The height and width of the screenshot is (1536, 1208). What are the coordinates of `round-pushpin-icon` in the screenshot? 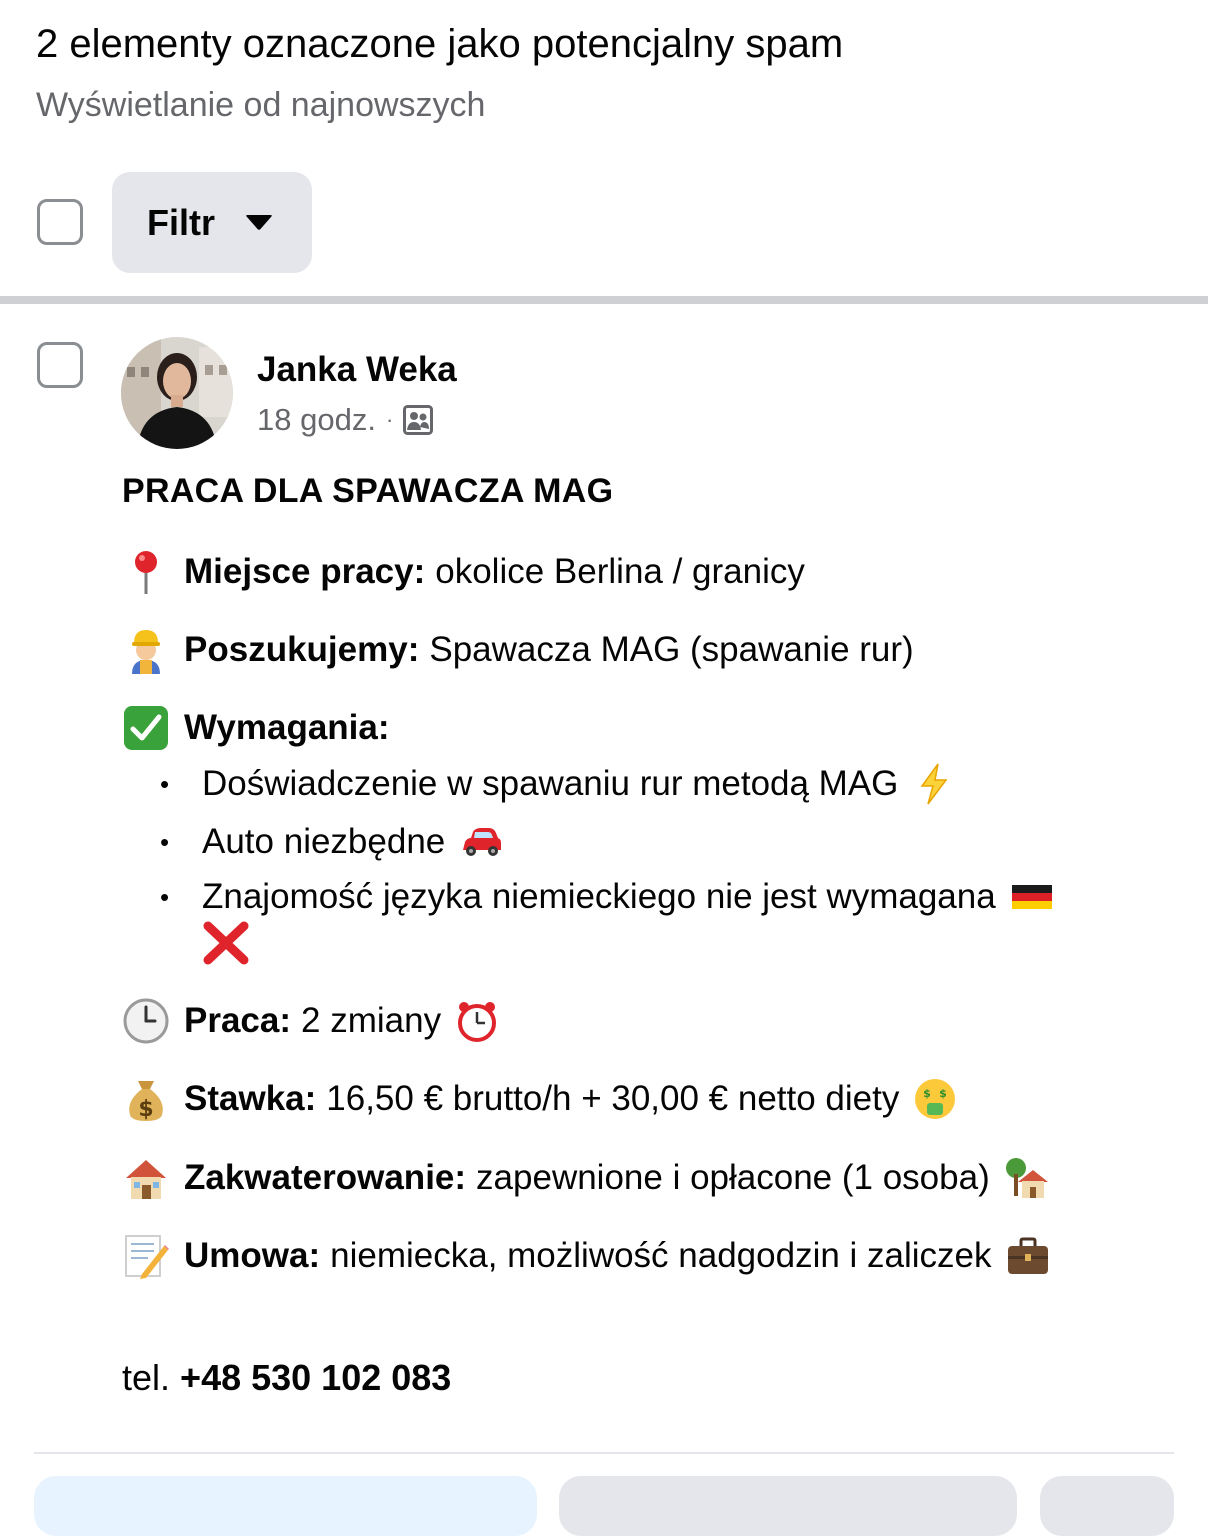 It's located at (146, 572).